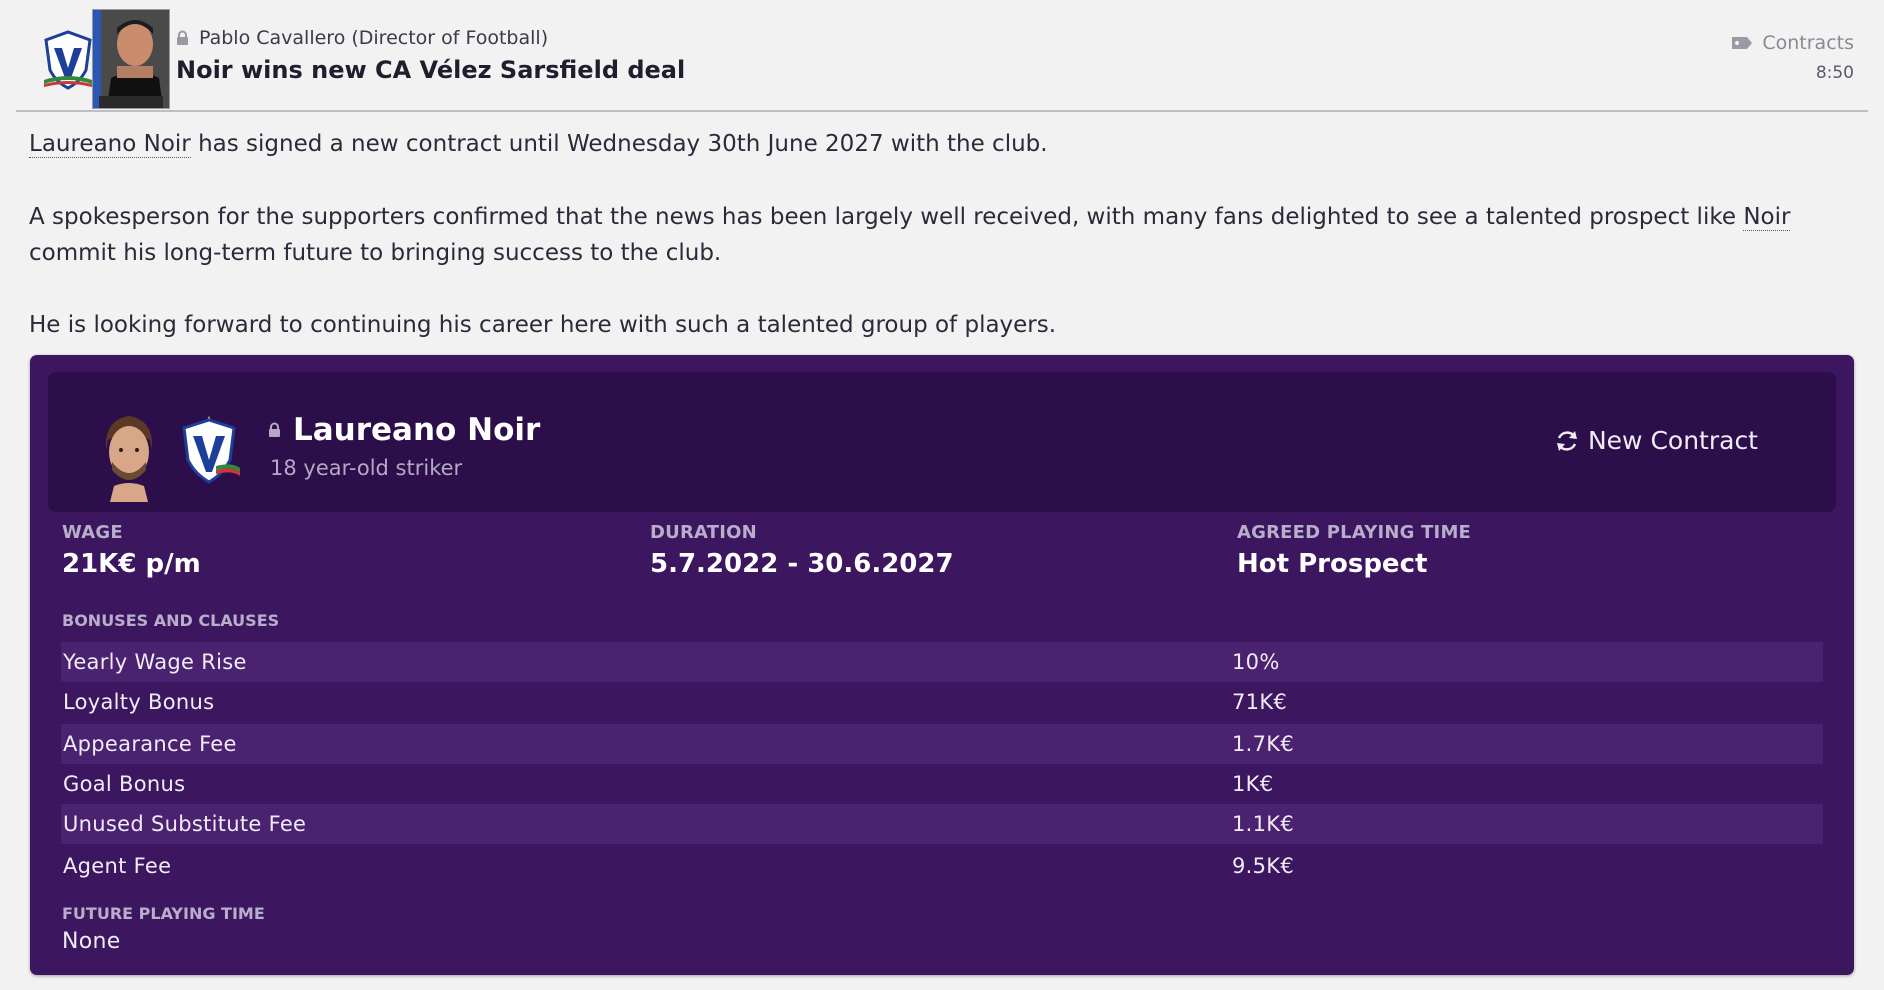 The height and width of the screenshot is (990, 1884). I want to click on player-description: 18 year-old striker, so click(366, 468).